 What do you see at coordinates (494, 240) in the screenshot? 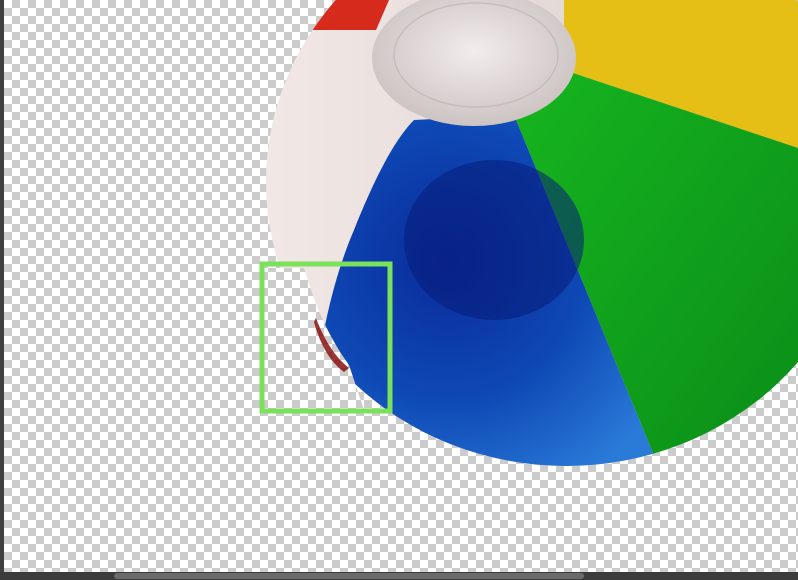
I see `blue-shadow` at bounding box center [494, 240].